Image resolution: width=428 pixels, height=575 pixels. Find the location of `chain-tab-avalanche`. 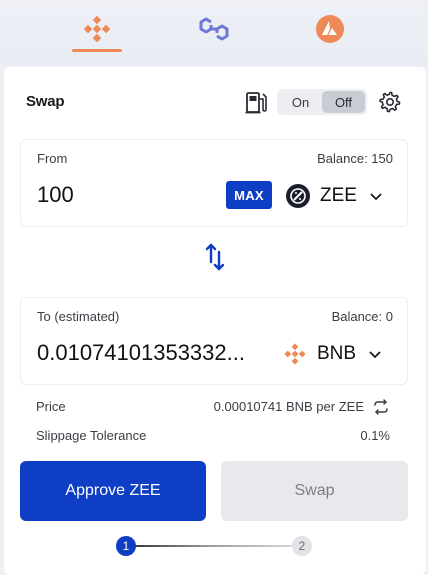

chain-tab-avalanche is located at coordinates (330, 29).